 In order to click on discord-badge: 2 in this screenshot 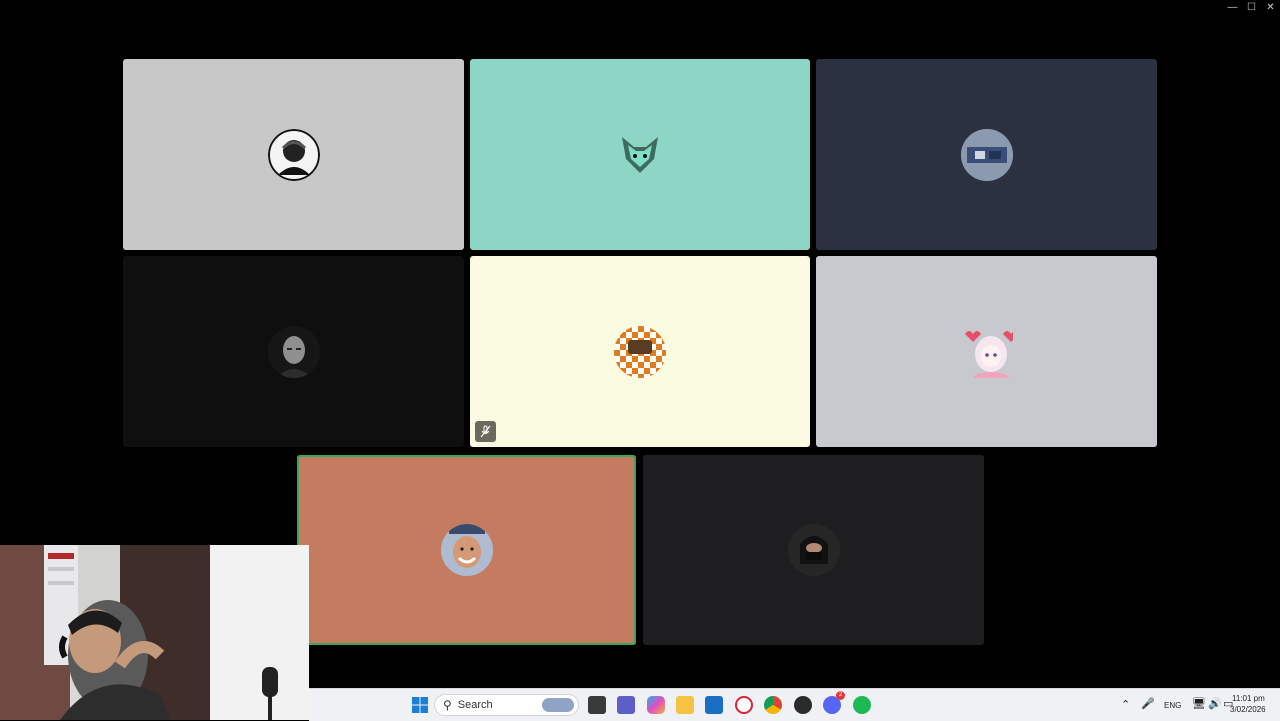, I will do `click(840, 695)`.